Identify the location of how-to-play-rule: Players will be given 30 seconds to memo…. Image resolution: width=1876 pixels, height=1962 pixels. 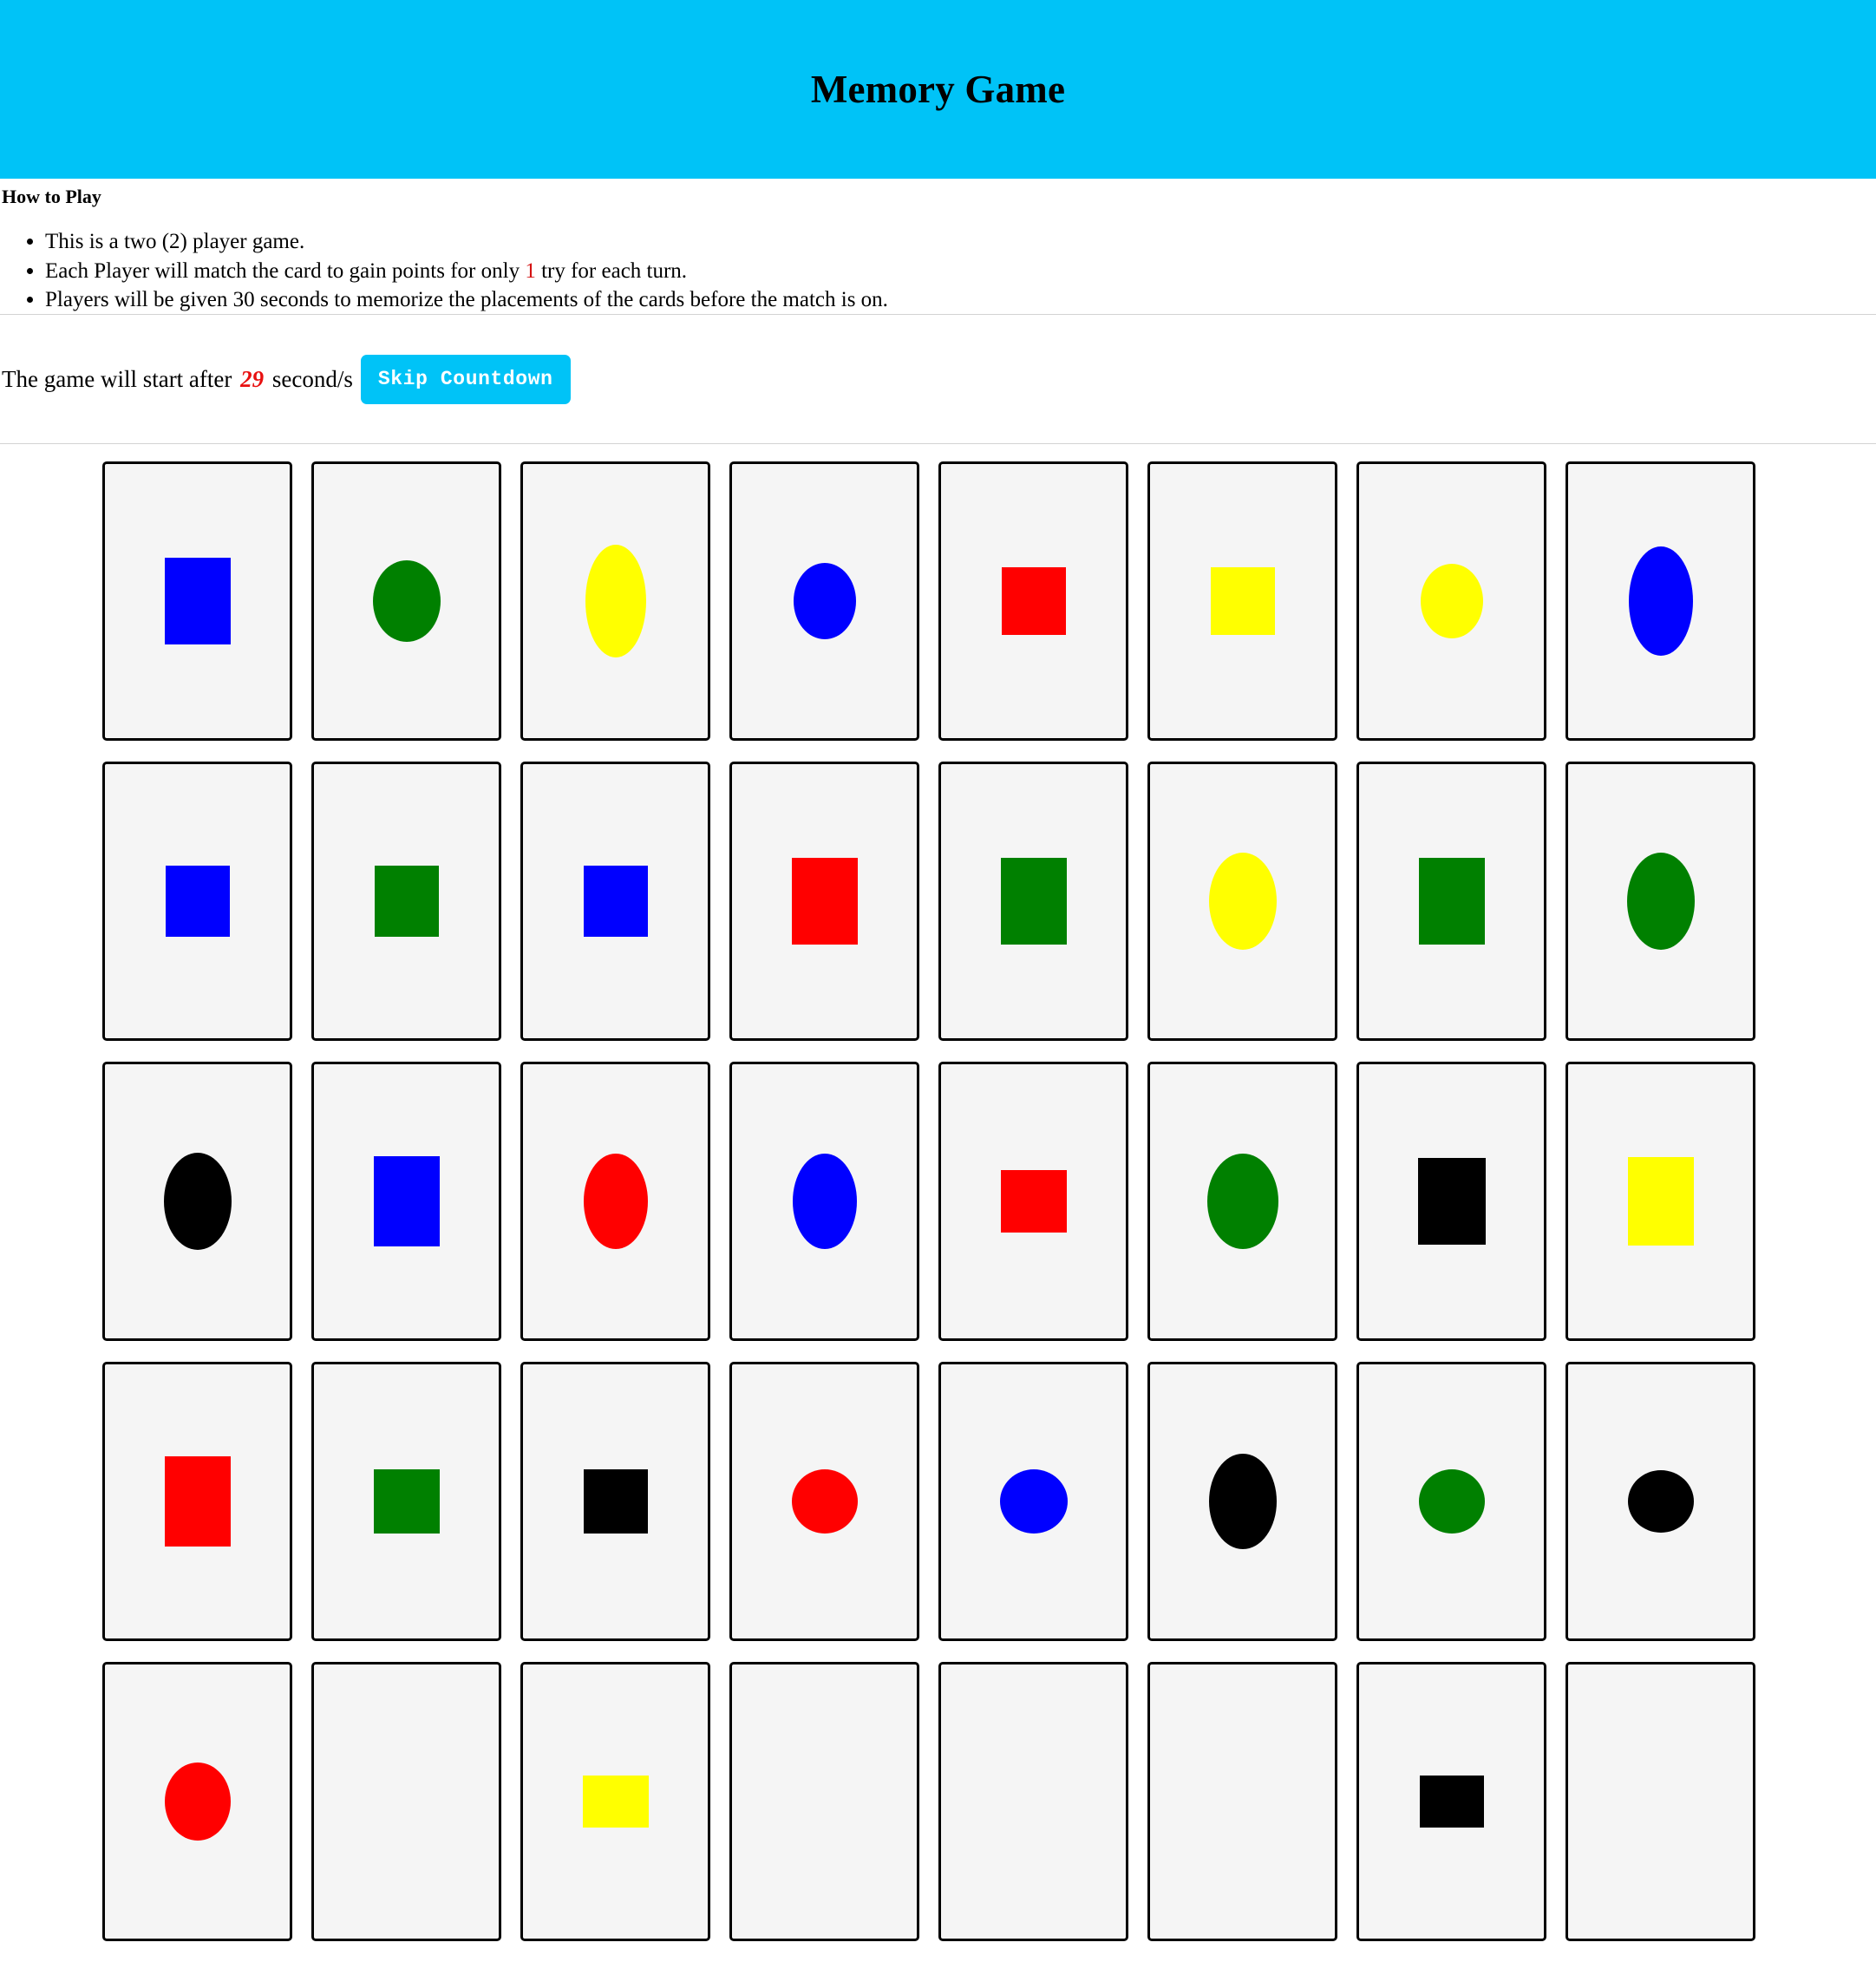
(961, 300).